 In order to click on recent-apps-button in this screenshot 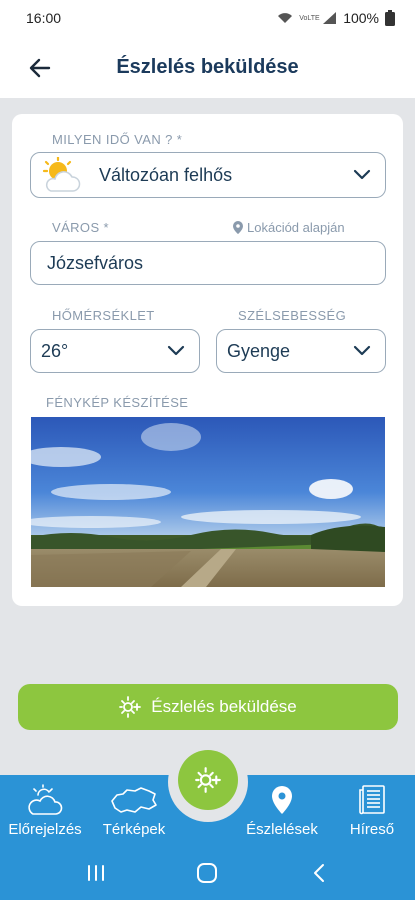, I will do `click(96, 873)`.